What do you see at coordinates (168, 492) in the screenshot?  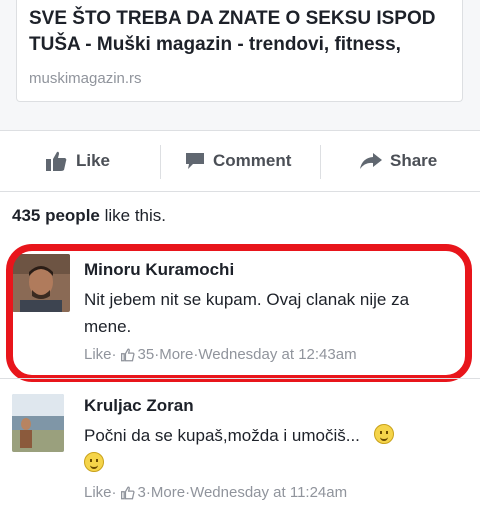 I see `comment-more-link: More` at bounding box center [168, 492].